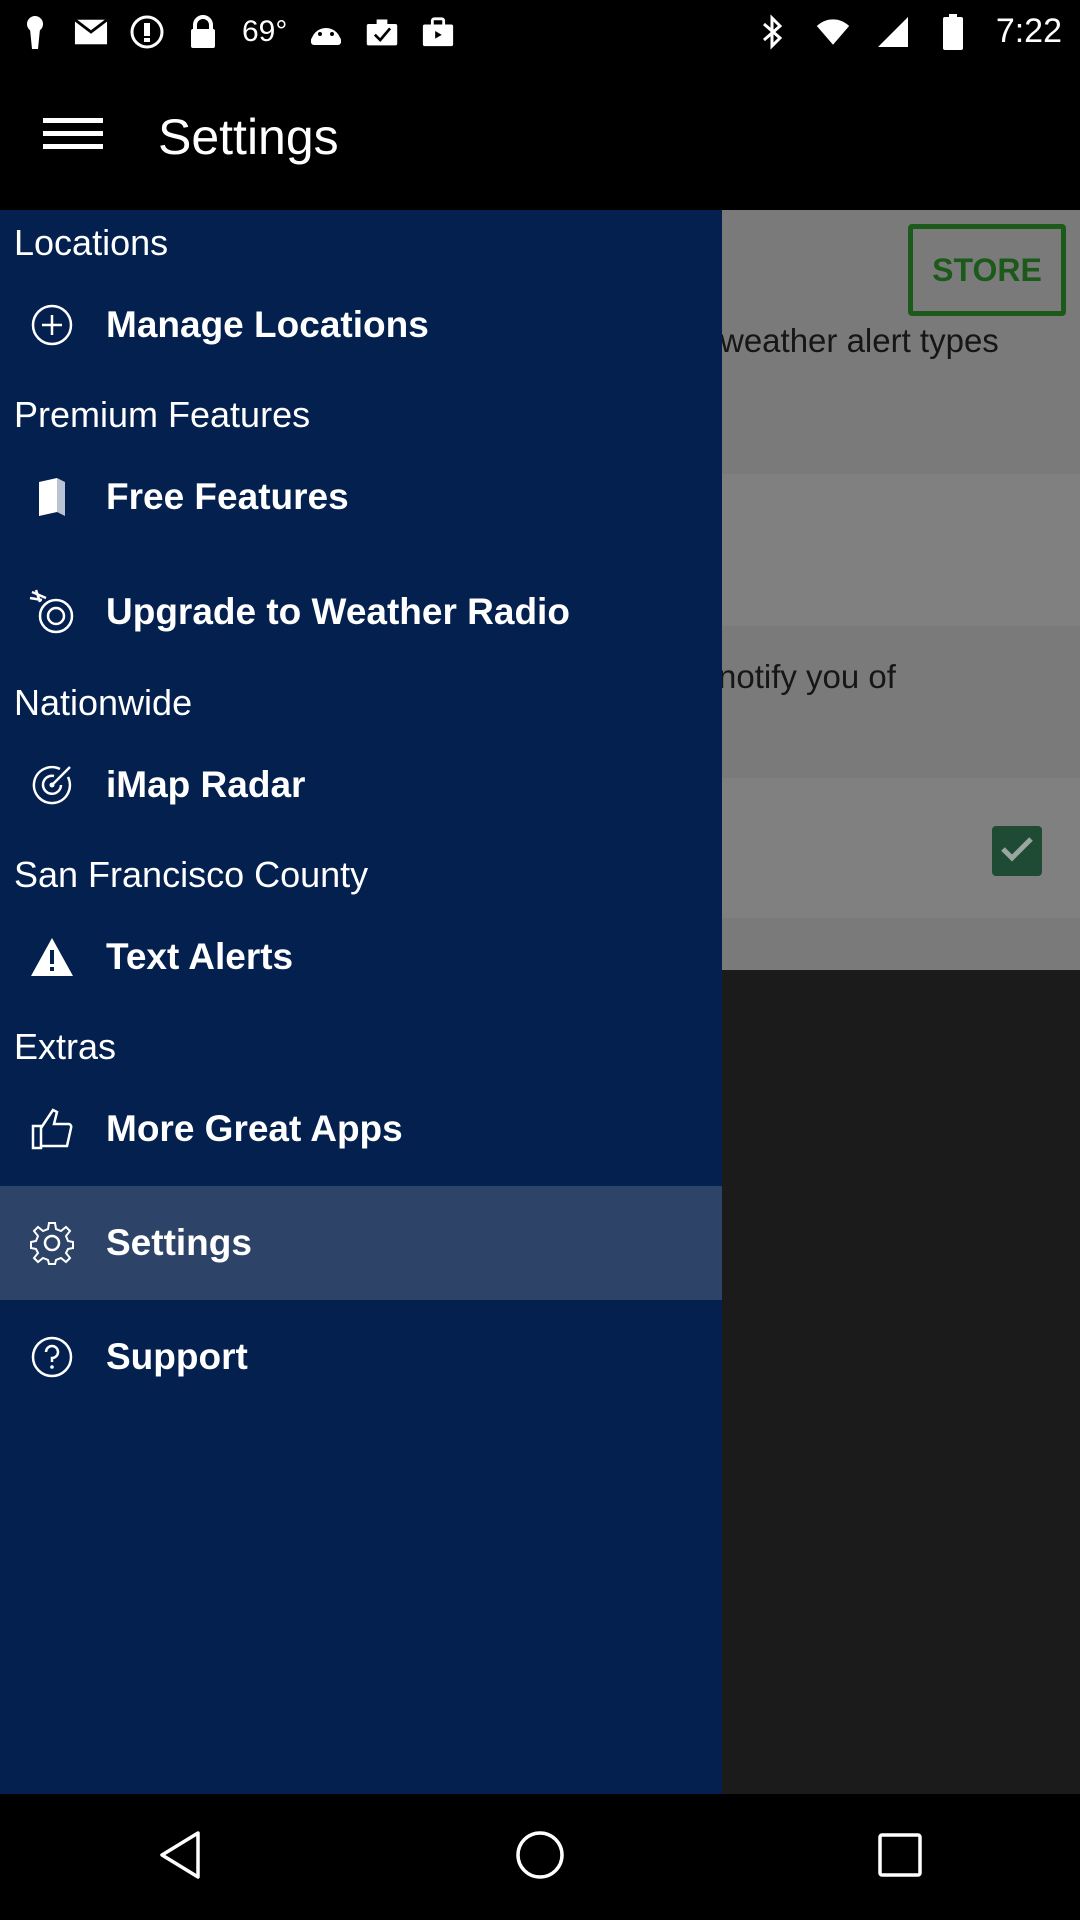  I want to click on signal-icon, so click(893, 32).